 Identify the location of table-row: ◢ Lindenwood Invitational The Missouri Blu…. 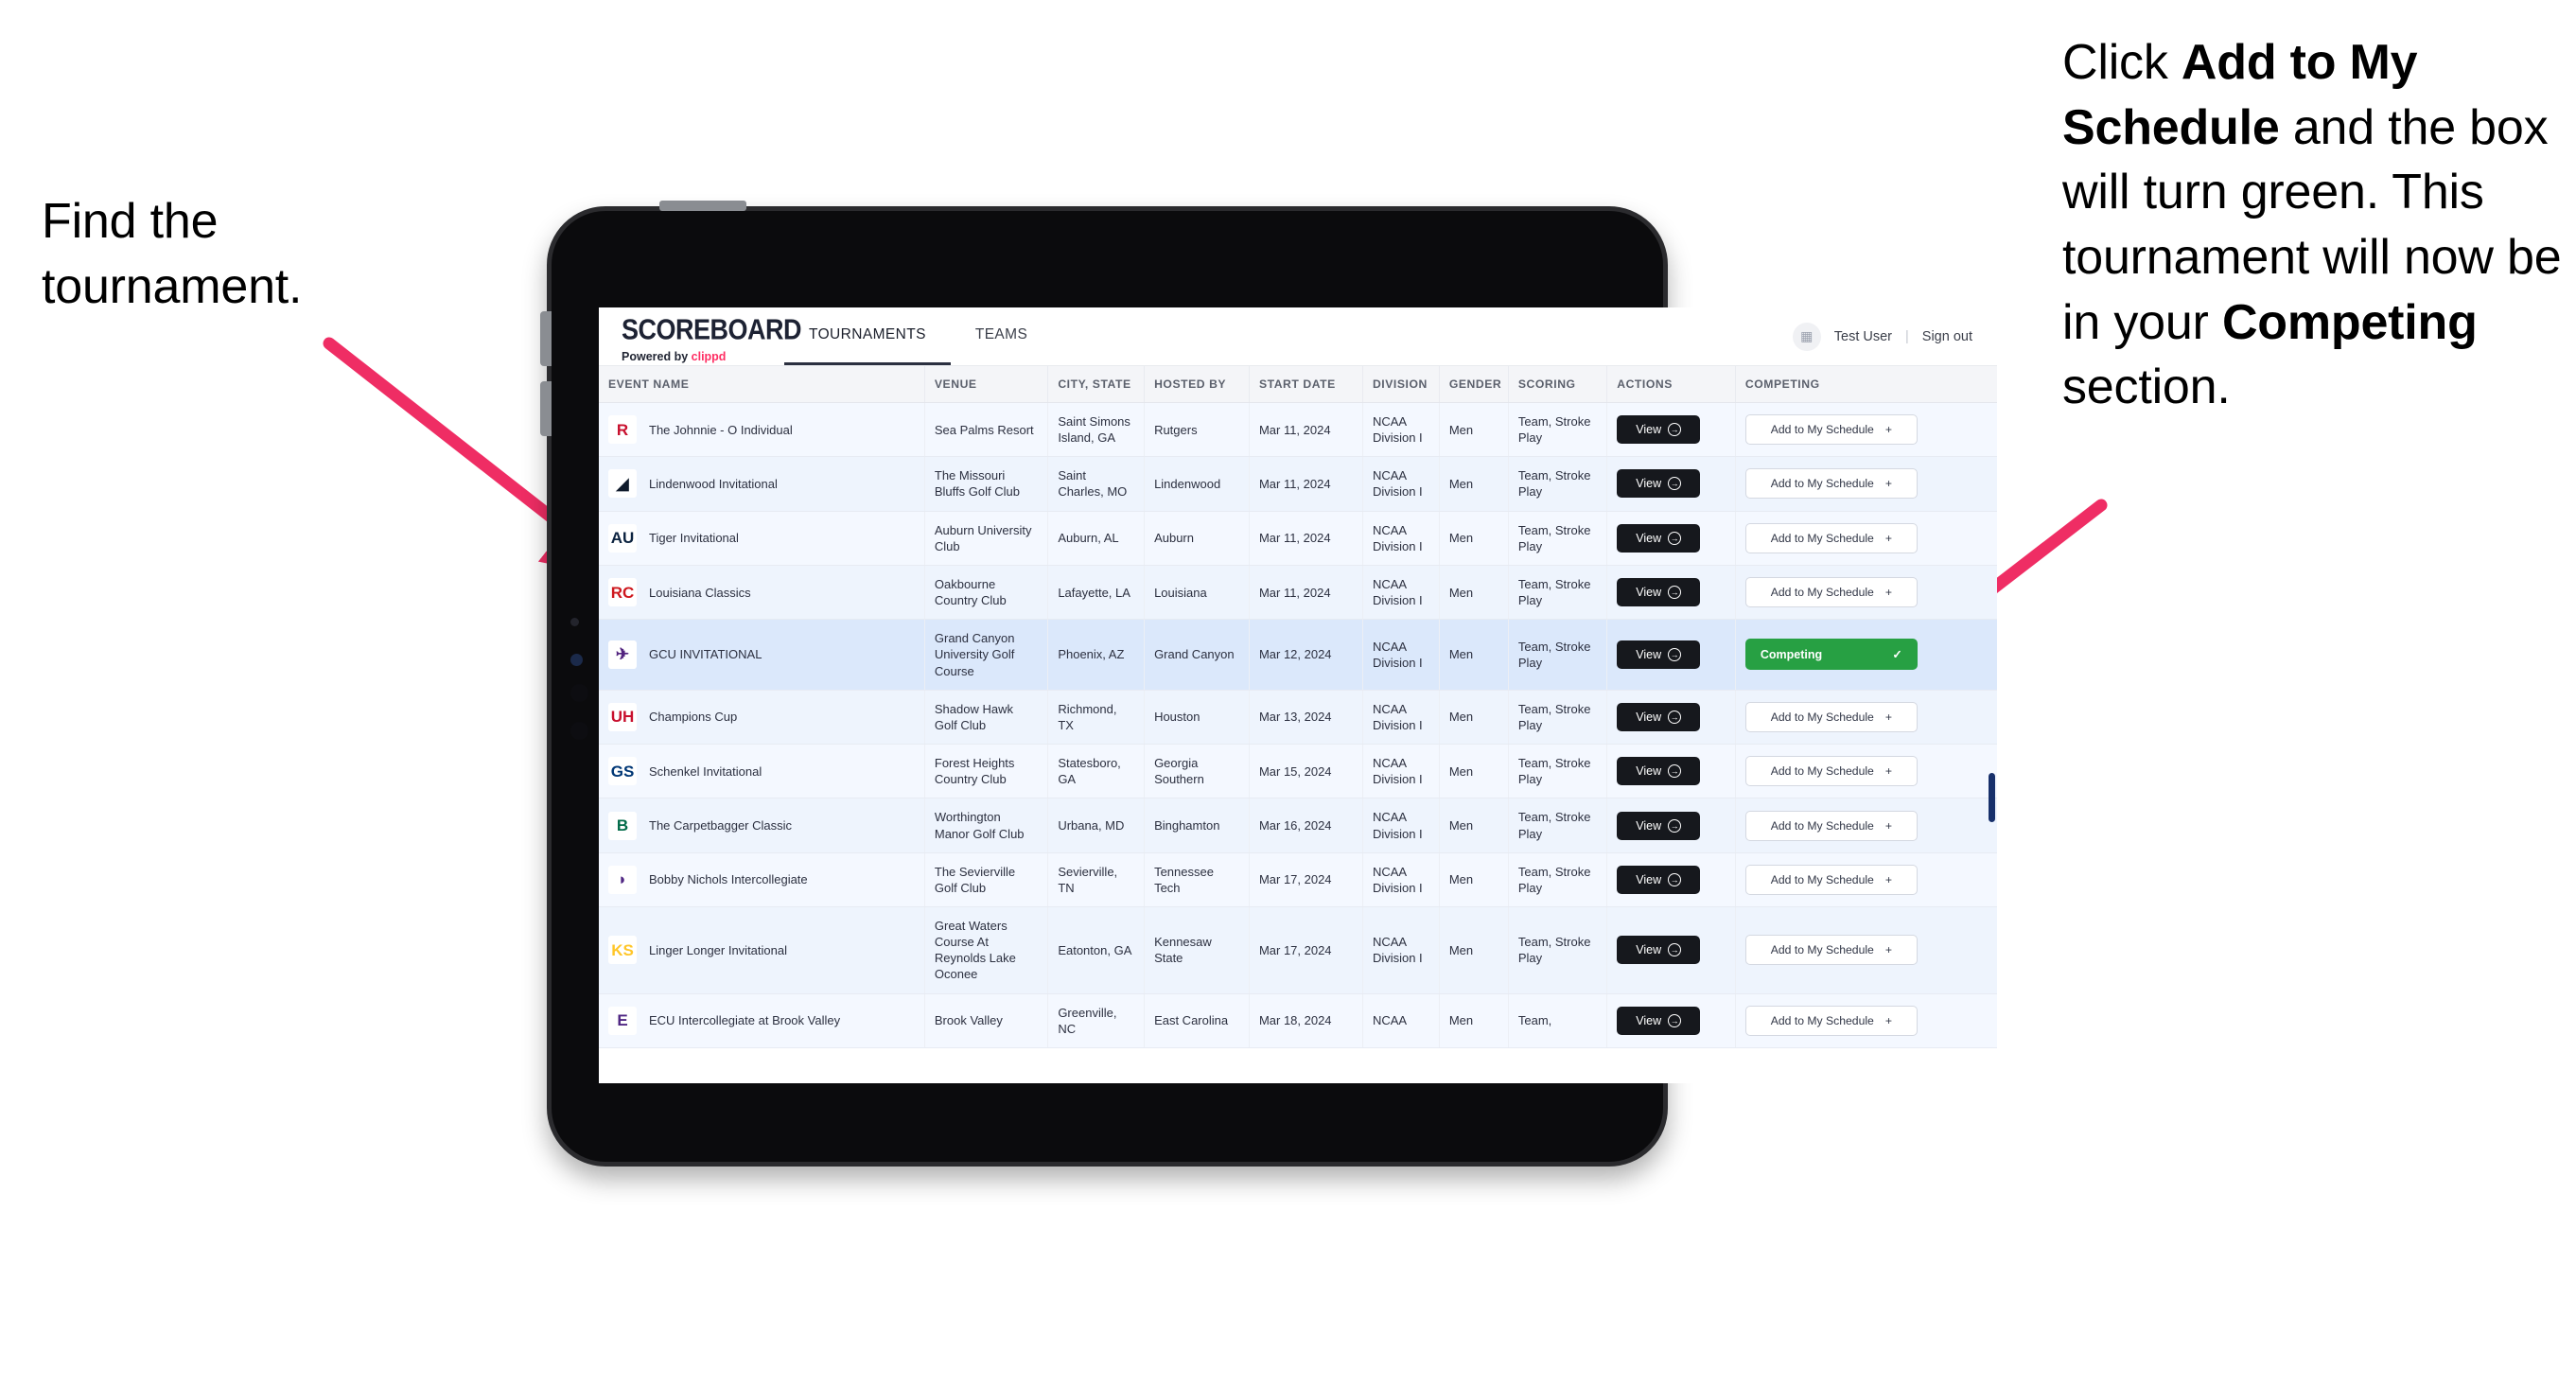
(1298, 484).